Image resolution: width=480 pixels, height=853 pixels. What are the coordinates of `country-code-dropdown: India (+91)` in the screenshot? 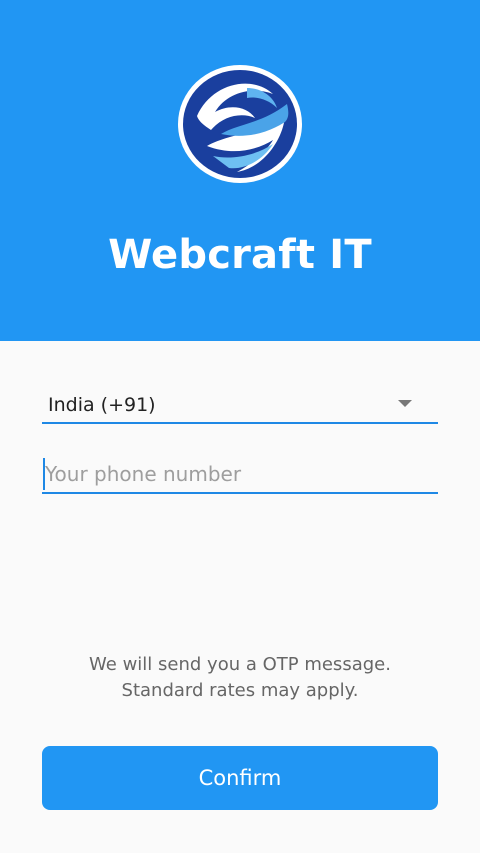 It's located at (240, 404).